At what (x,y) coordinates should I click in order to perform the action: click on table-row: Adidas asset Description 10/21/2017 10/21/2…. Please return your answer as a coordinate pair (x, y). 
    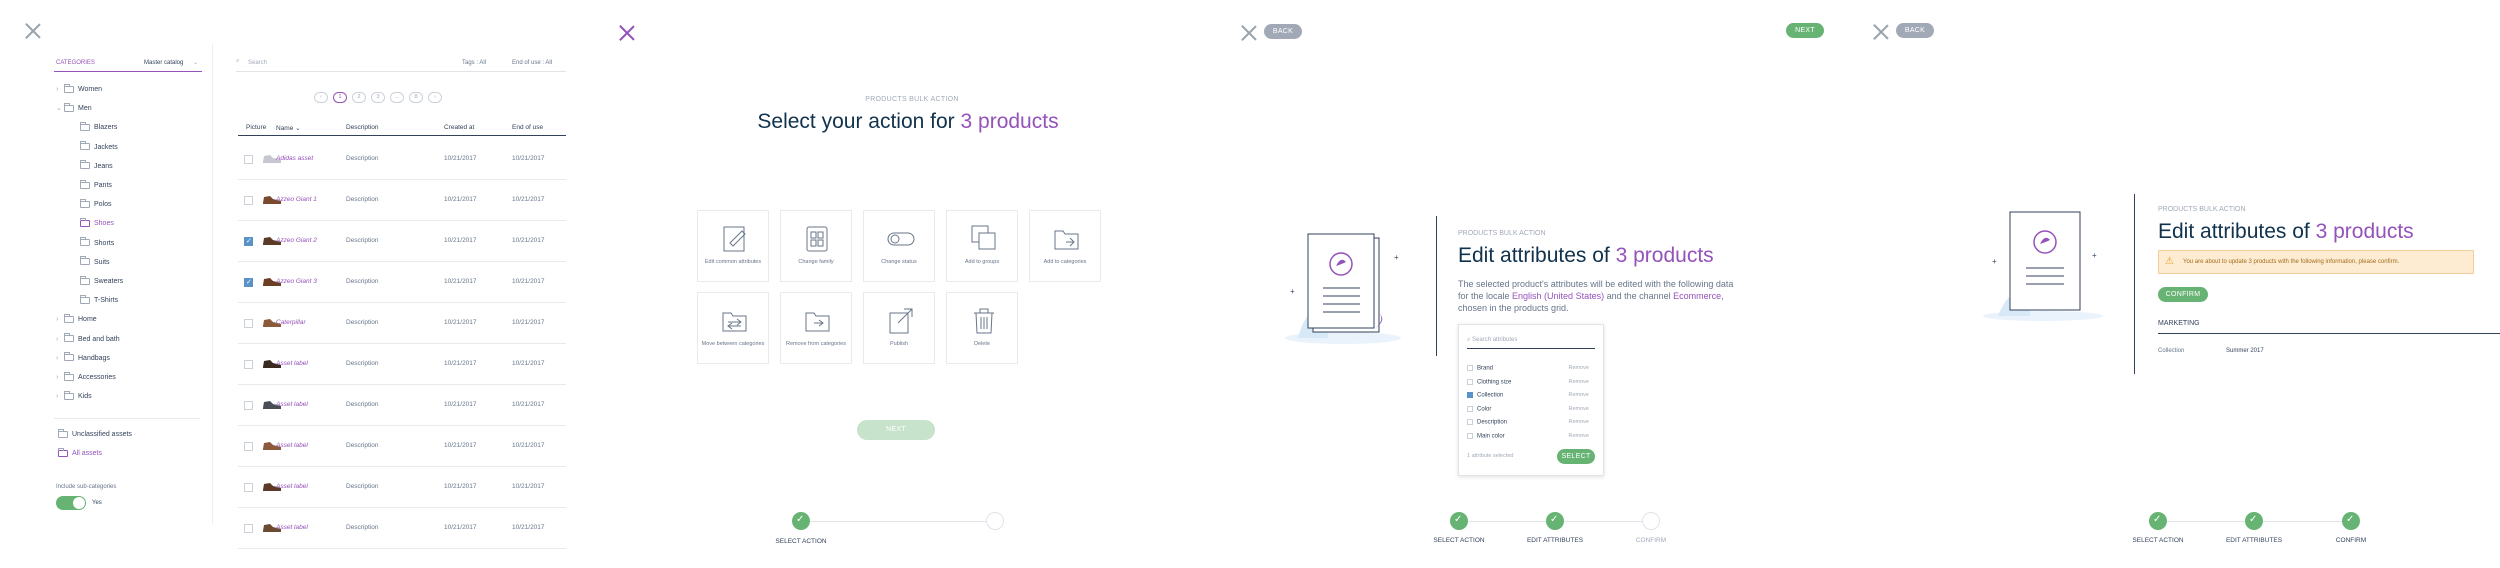
    Looking at the image, I should click on (402, 159).